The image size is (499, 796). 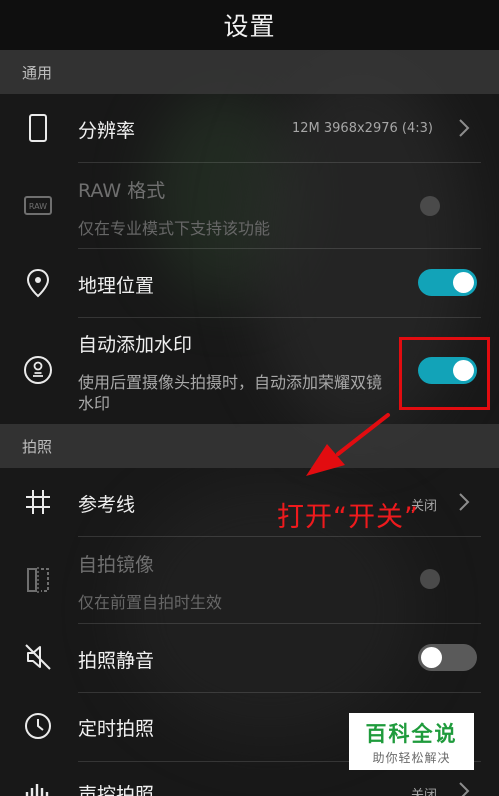 I want to click on raw-icon: RAW, so click(x=38, y=205).